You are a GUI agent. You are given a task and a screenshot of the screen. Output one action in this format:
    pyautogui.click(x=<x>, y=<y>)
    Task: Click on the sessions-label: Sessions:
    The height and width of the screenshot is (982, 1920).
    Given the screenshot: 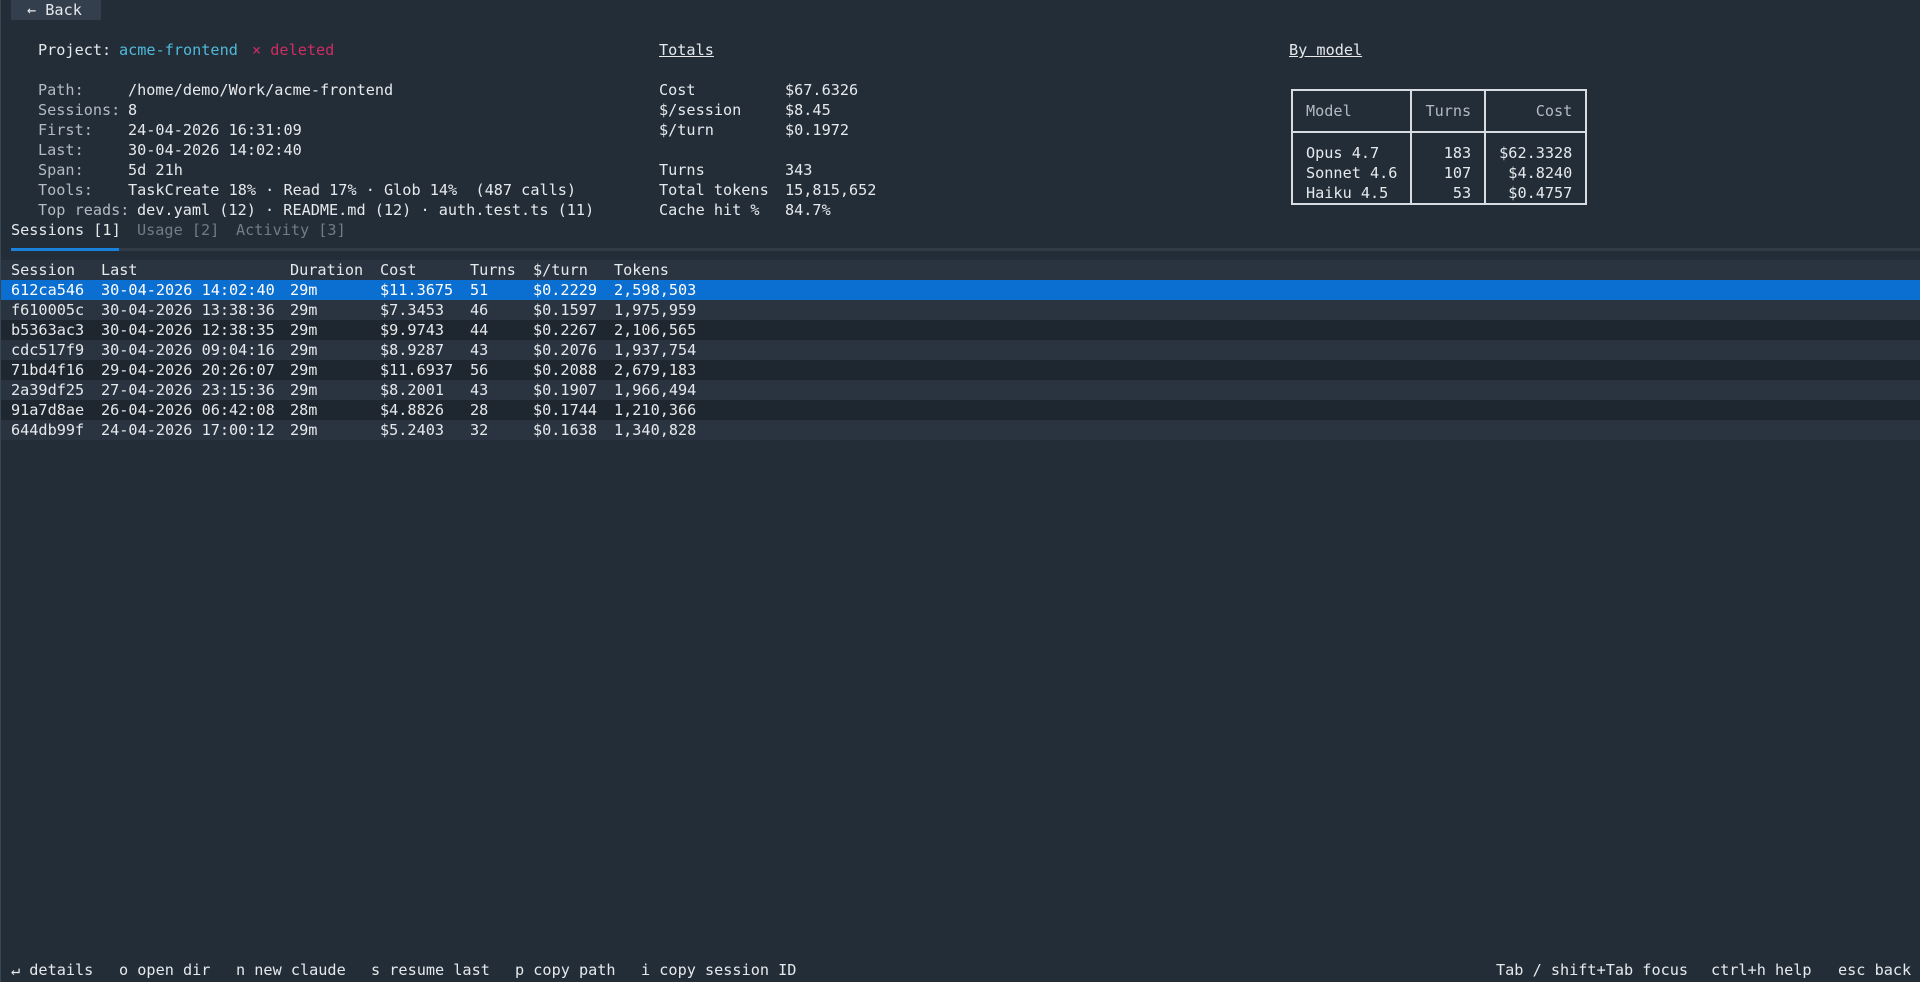 What is the action you would take?
    pyautogui.click(x=79, y=110)
    